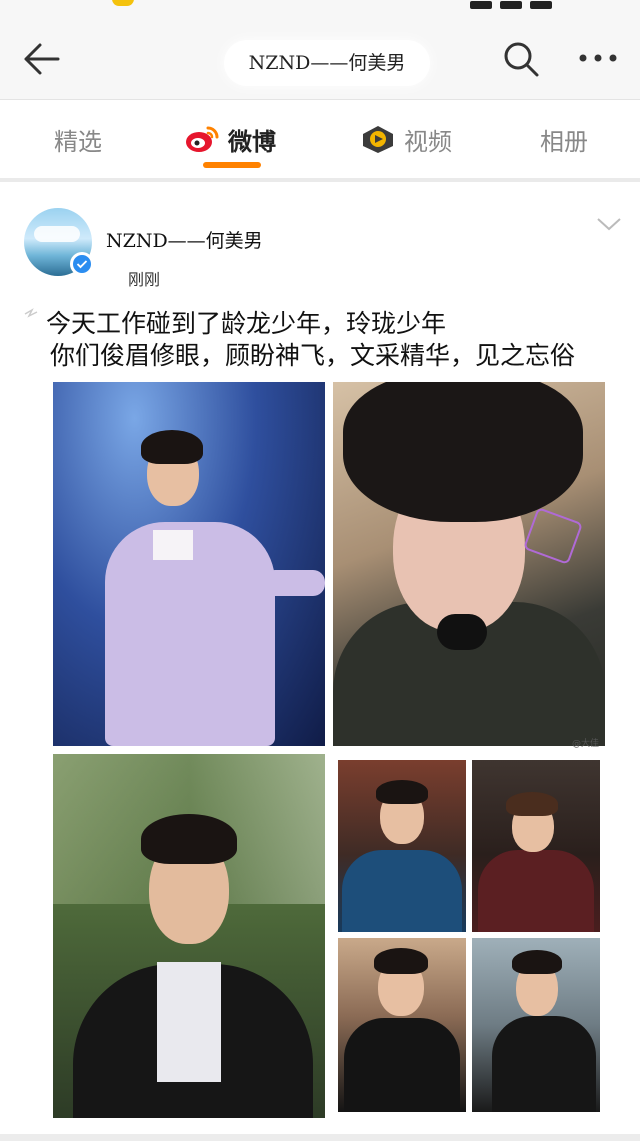 This screenshot has height=1141, width=640. I want to click on tab-label: 视频, so click(428, 141).